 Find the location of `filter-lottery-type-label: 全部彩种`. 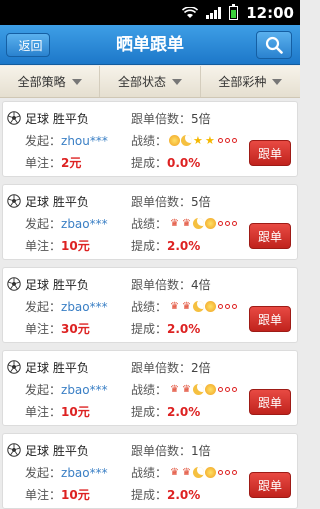

filter-lottery-type-label: 全部彩种 is located at coordinates (242, 82).